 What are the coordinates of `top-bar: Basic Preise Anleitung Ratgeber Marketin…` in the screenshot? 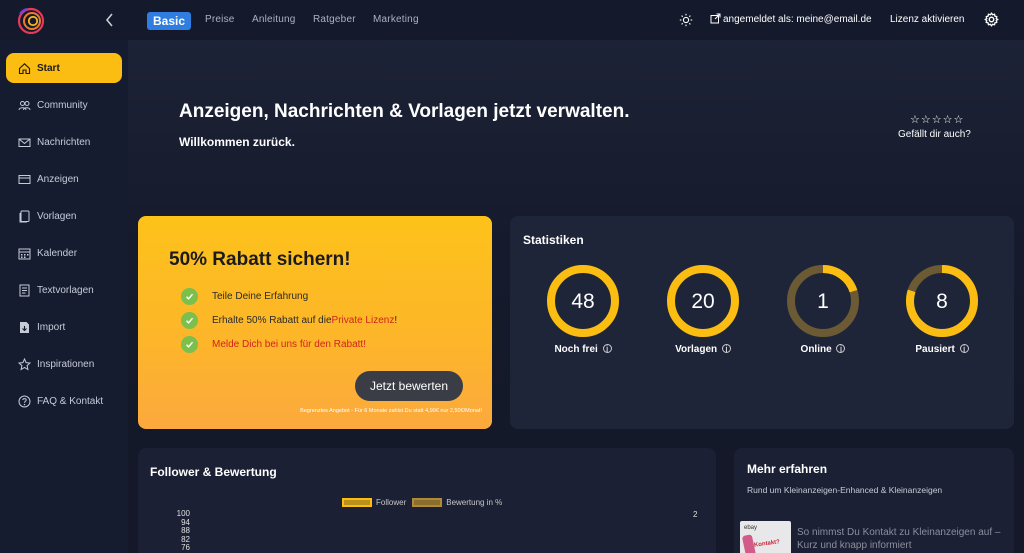 It's located at (512, 20).